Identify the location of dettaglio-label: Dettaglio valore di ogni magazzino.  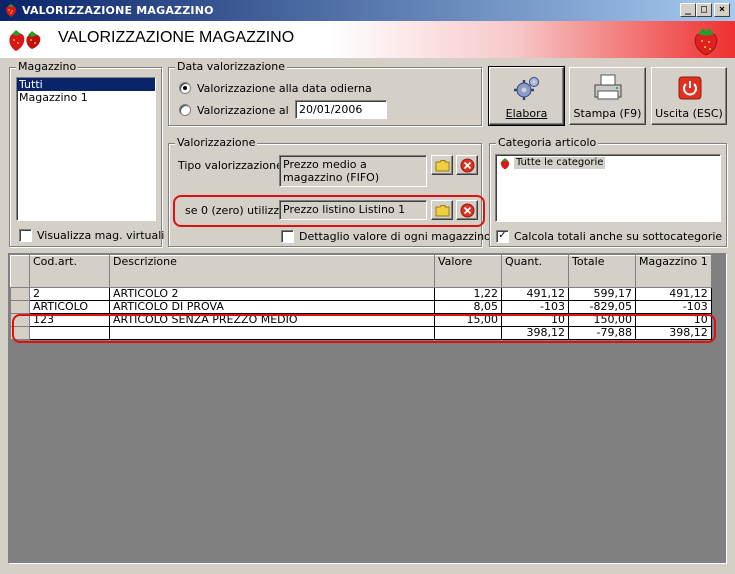
(395, 236).